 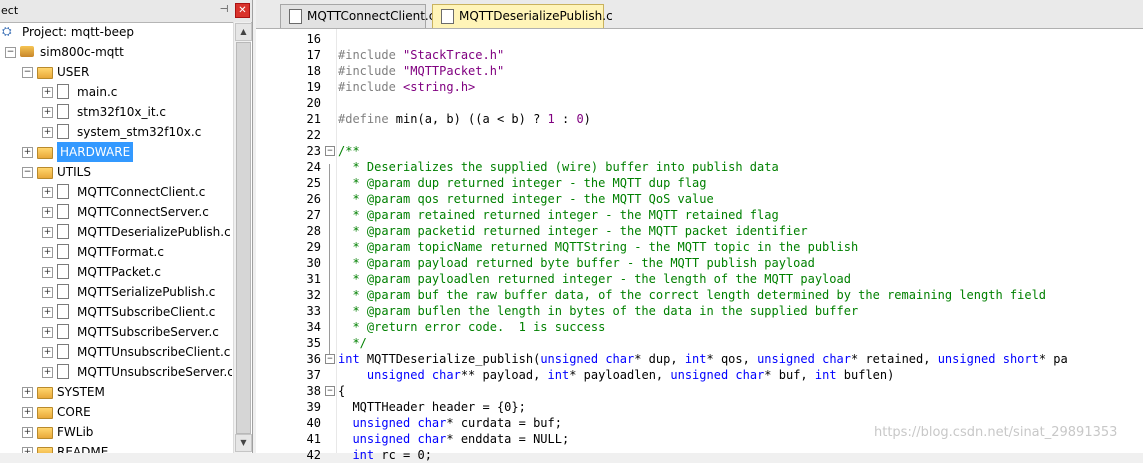 I want to click on line-number: 31, so click(x=313, y=279).